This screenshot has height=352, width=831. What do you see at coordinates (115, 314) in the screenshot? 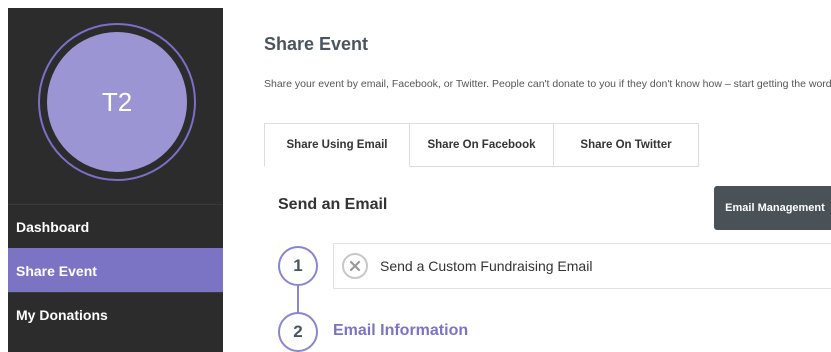
I see `sidebar-item-my-donations: My Donations` at bounding box center [115, 314].